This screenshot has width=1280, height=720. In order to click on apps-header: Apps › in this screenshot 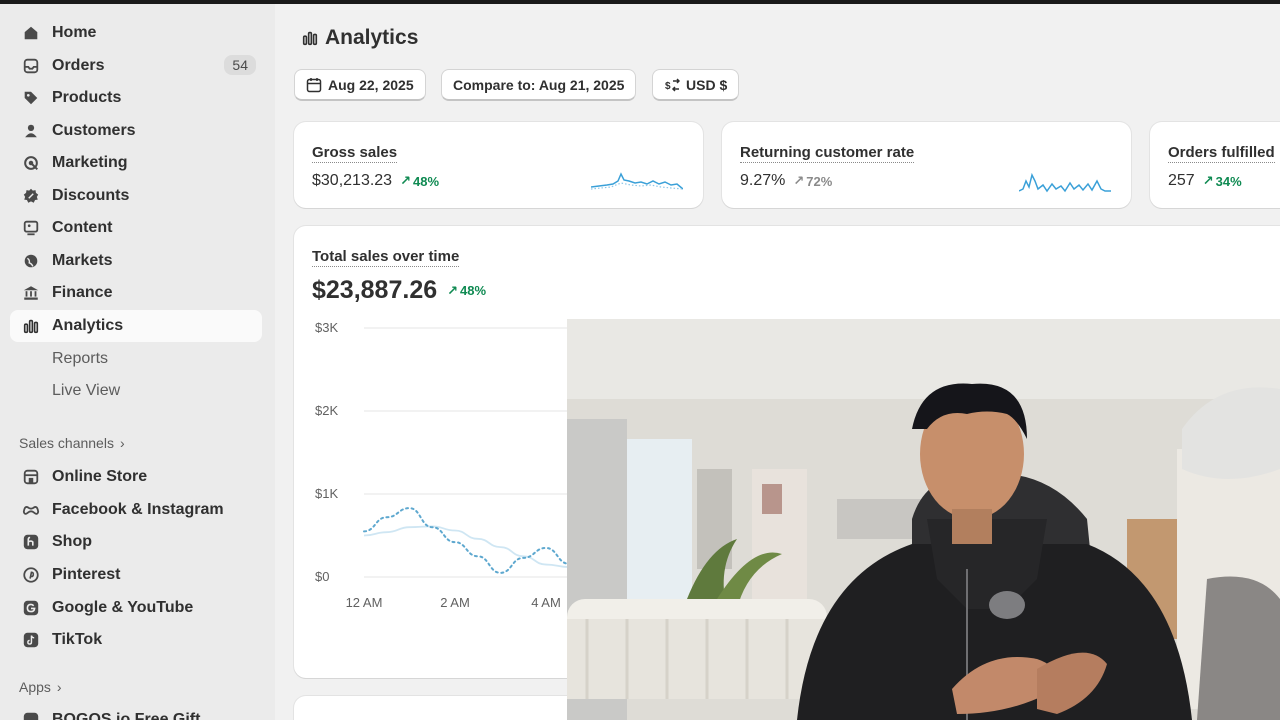, I will do `click(40, 687)`.